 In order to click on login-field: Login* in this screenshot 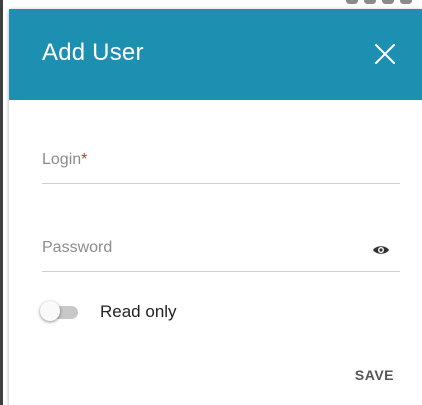, I will do `click(223, 163)`.